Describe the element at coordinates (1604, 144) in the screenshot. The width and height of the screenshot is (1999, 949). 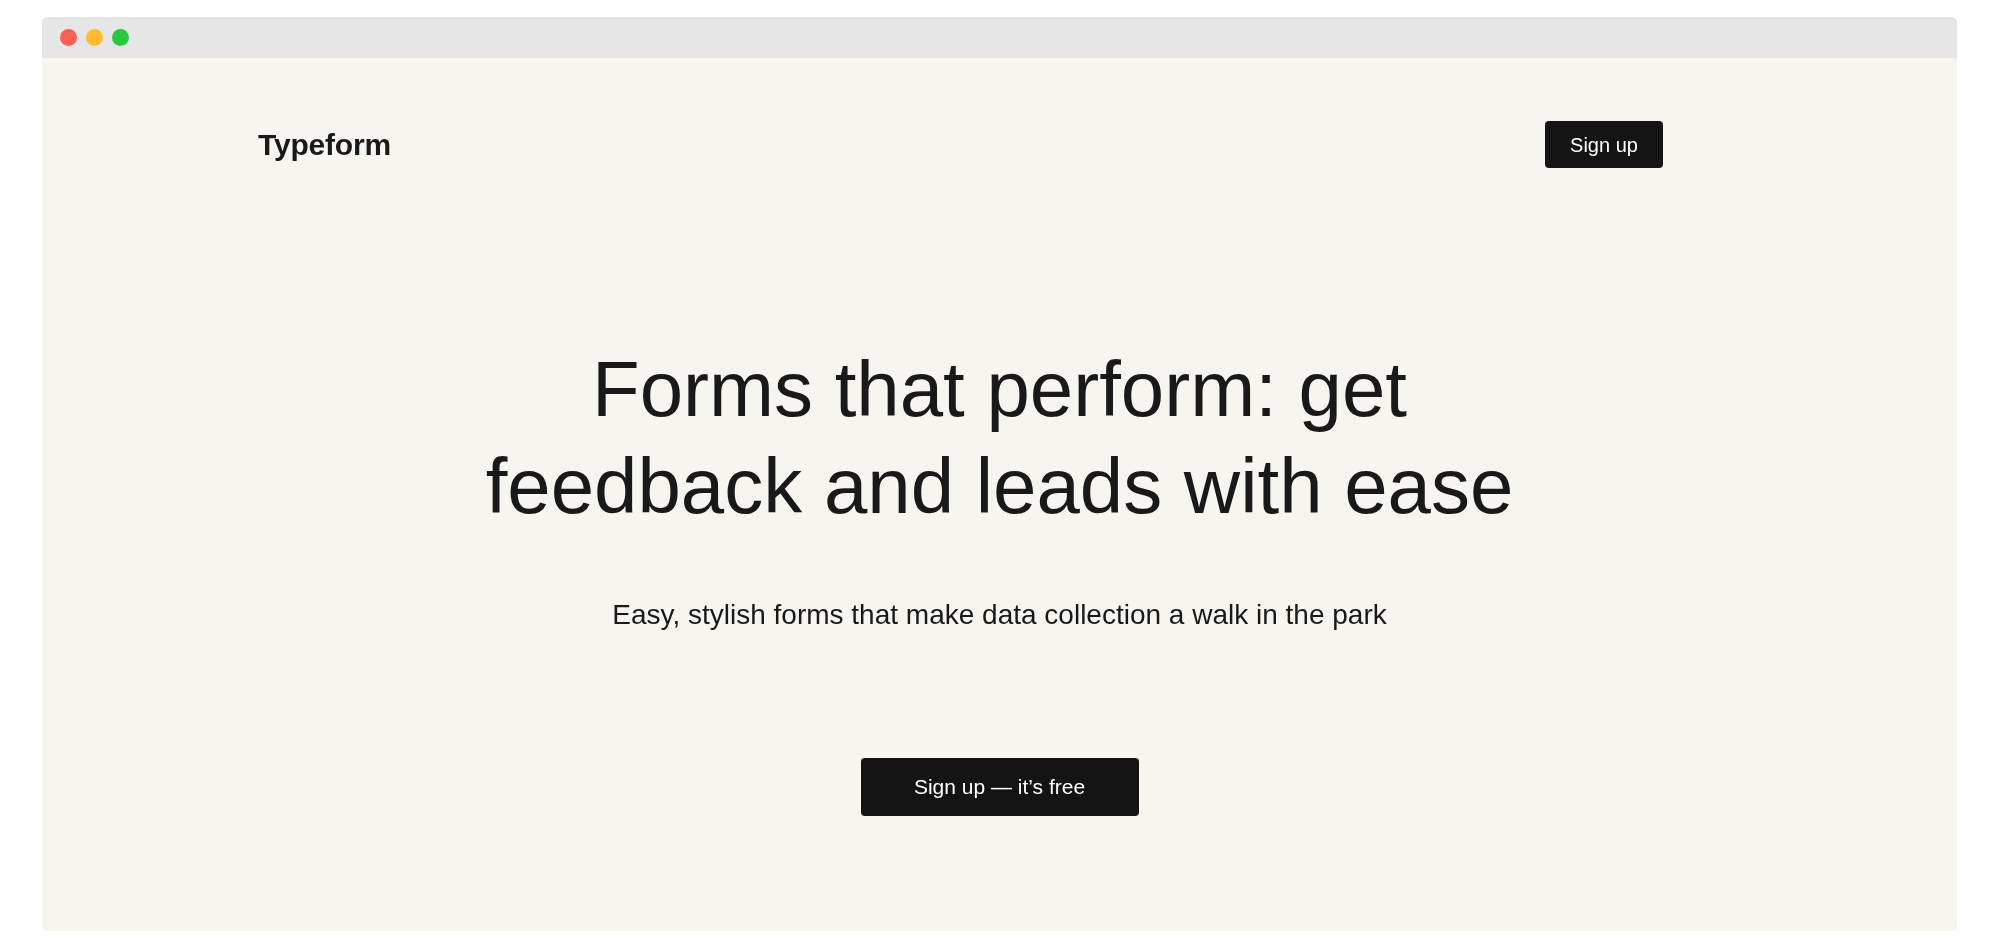
I see `sign-up-button: Sign up` at that location.